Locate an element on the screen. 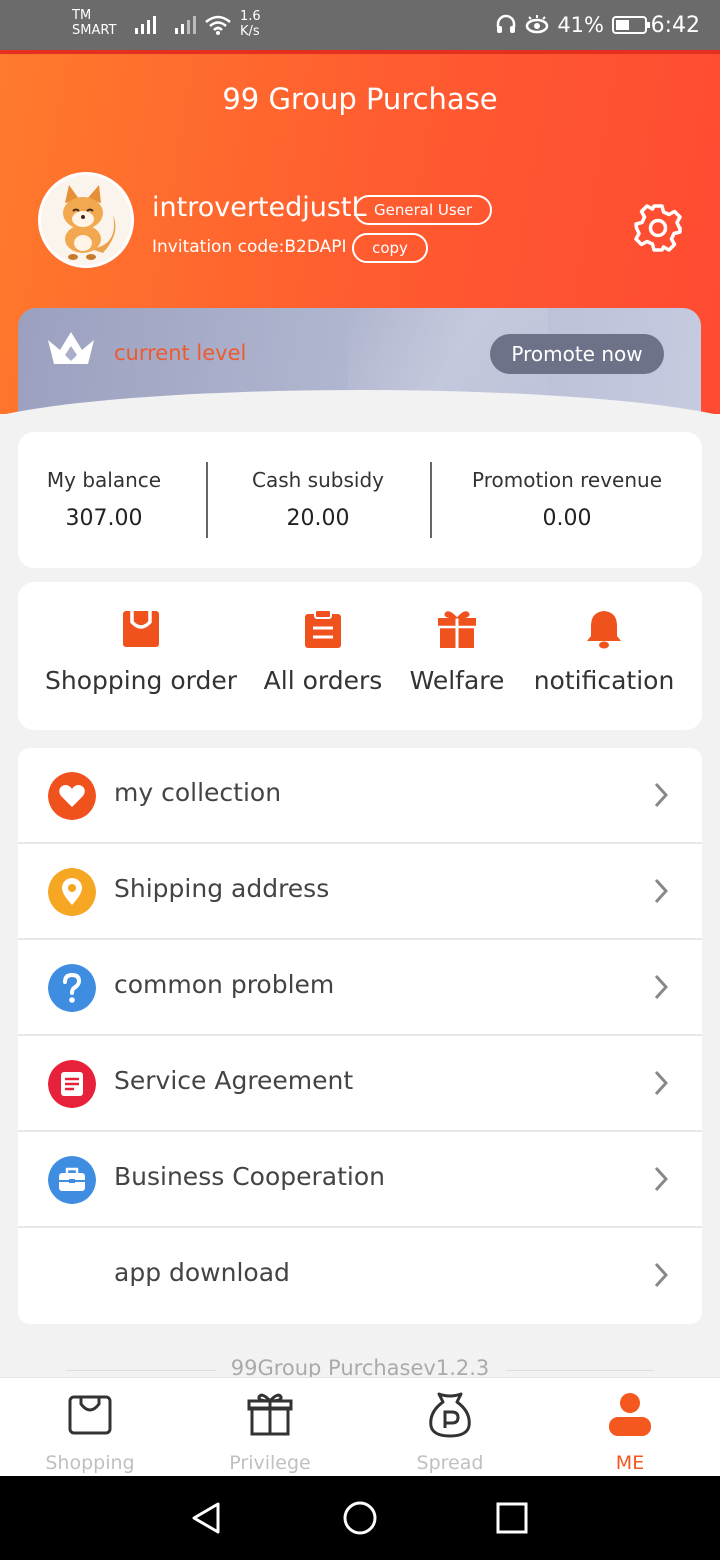  menu-item-label: Business Cooperation is located at coordinates (249, 1176).